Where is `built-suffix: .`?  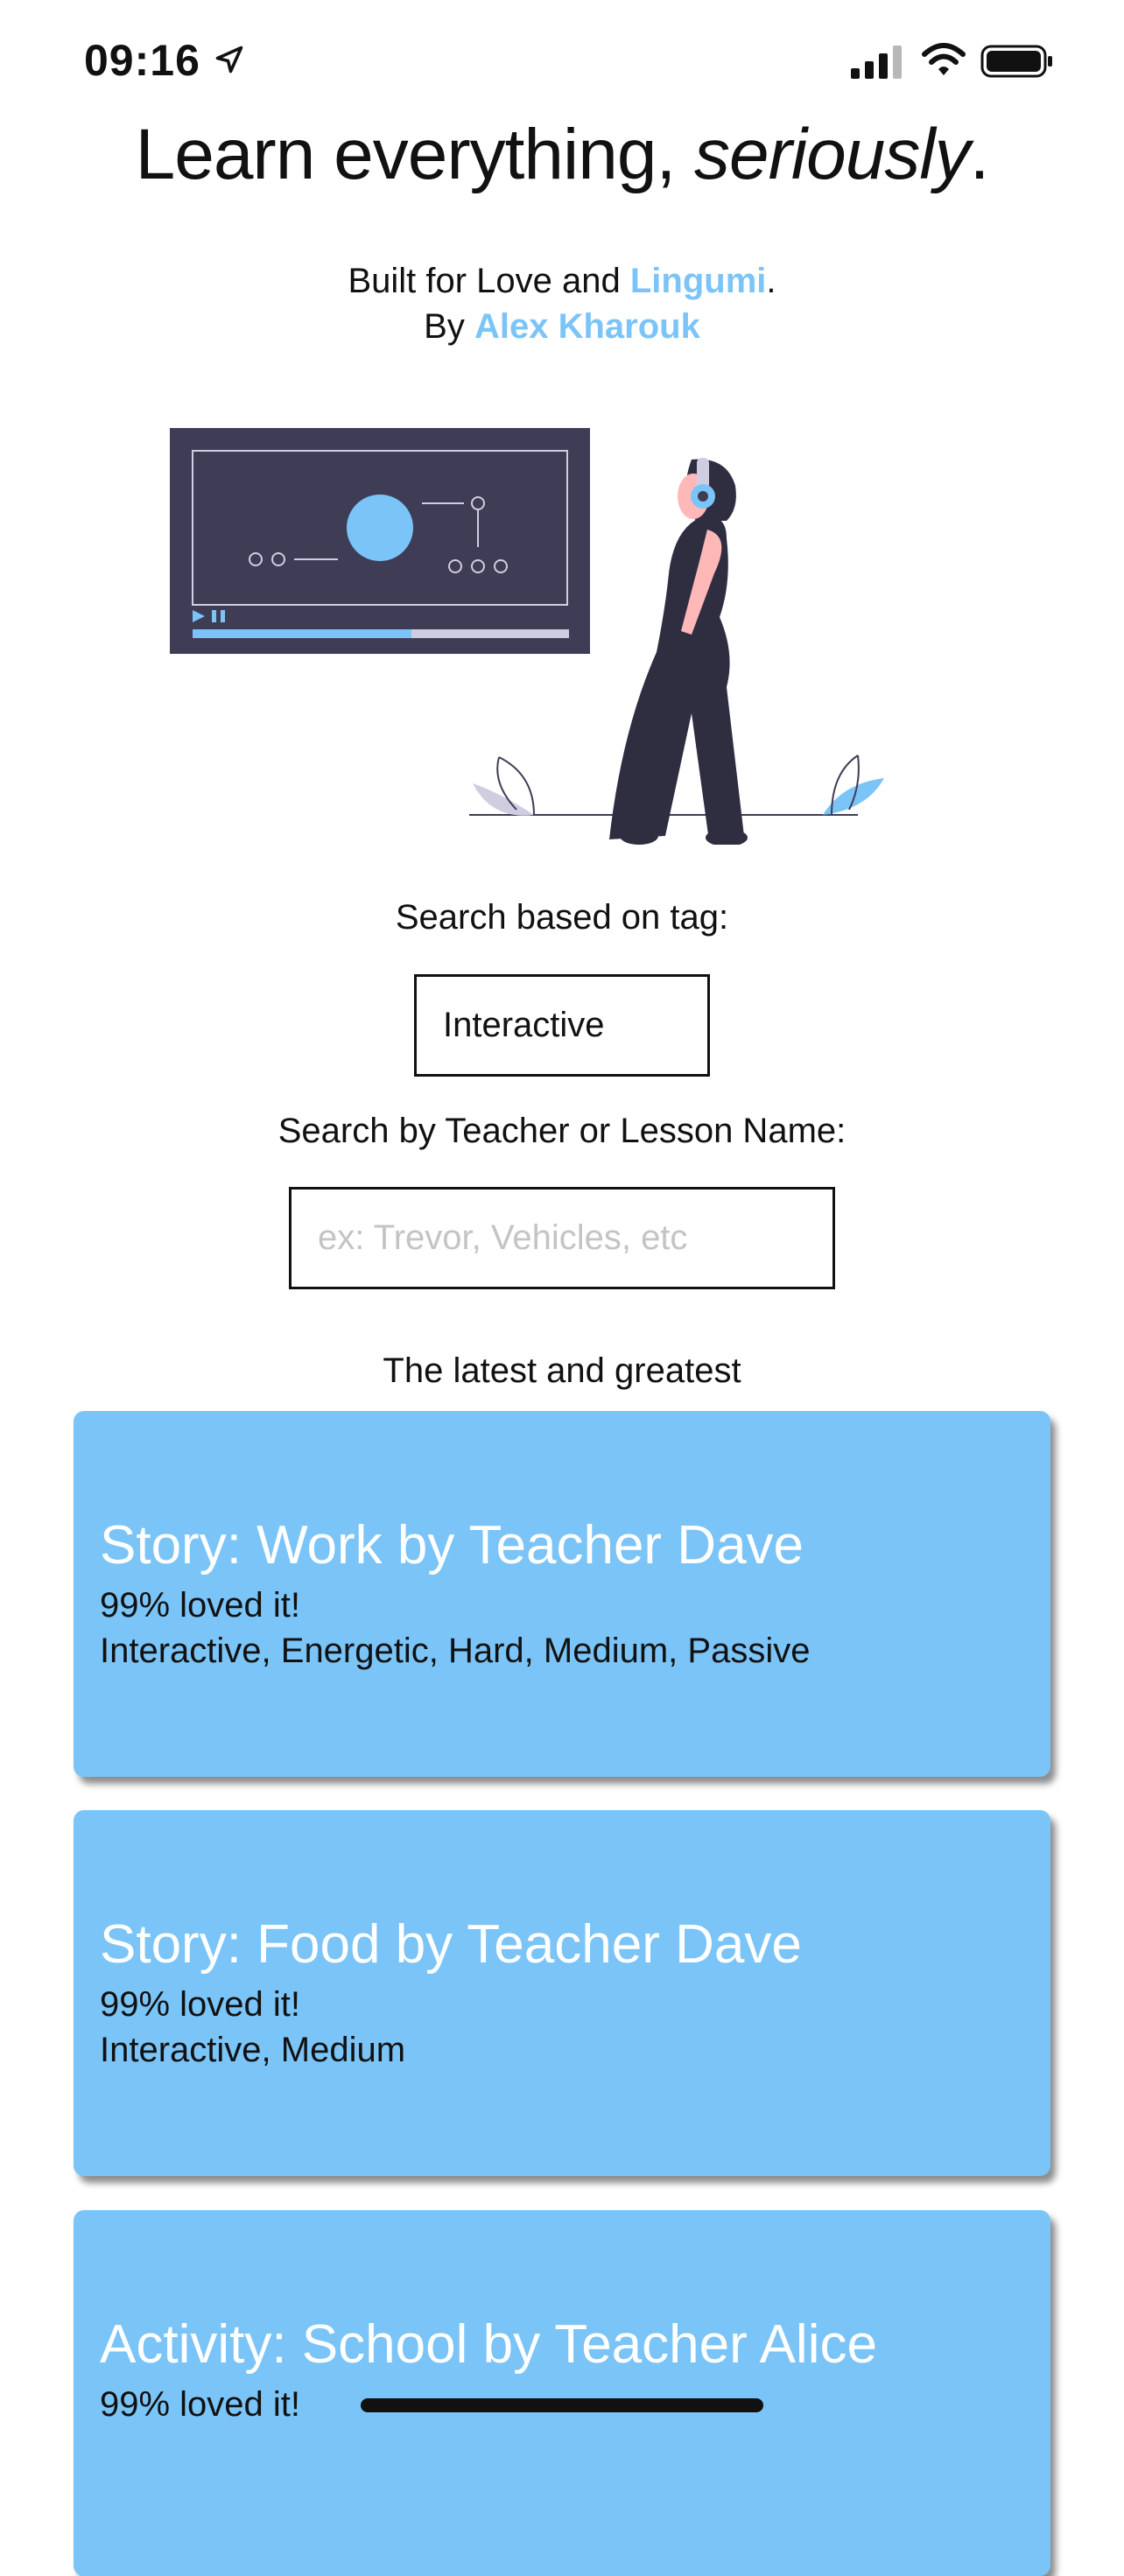
built-suffix: . is located at coordinates (771, 281).